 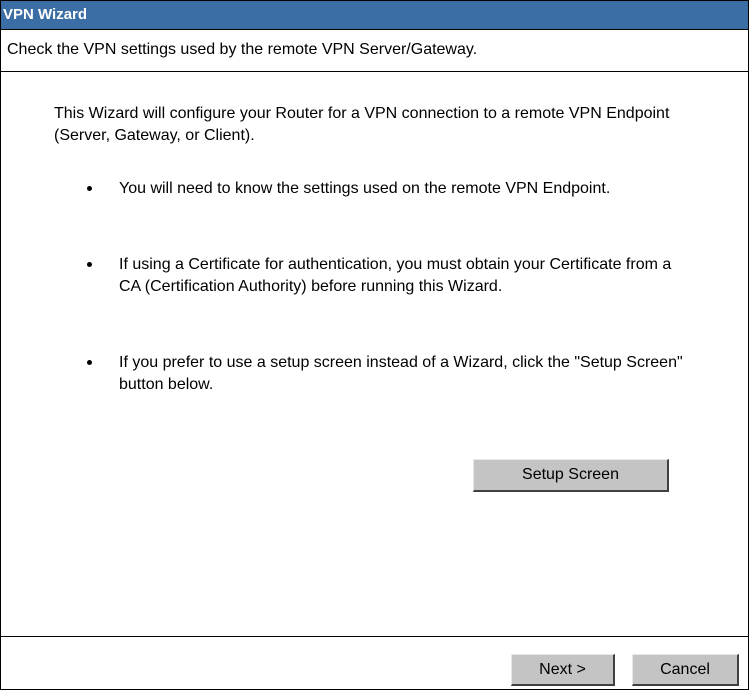 I want to click on wizard-footer: Next > Cancel, so click(x=374, y=662).